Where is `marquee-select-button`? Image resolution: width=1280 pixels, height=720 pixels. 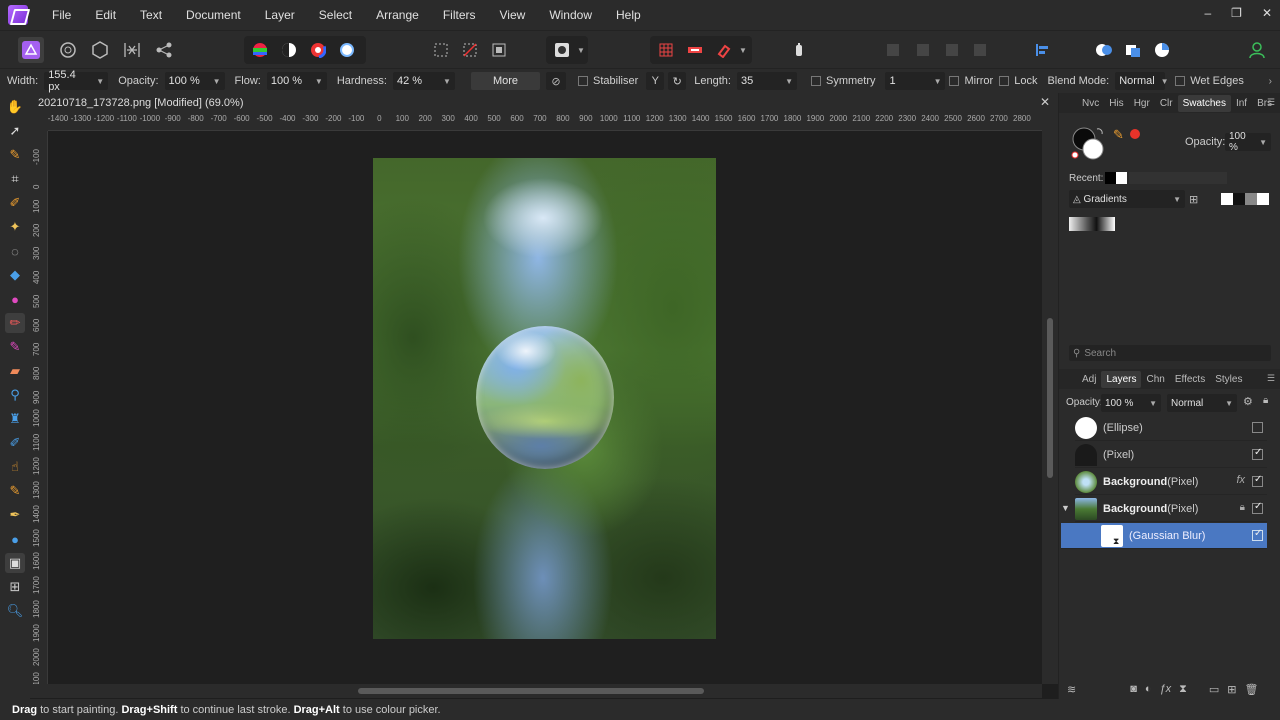
marquee-select-button is located at coordinates (441, 50).